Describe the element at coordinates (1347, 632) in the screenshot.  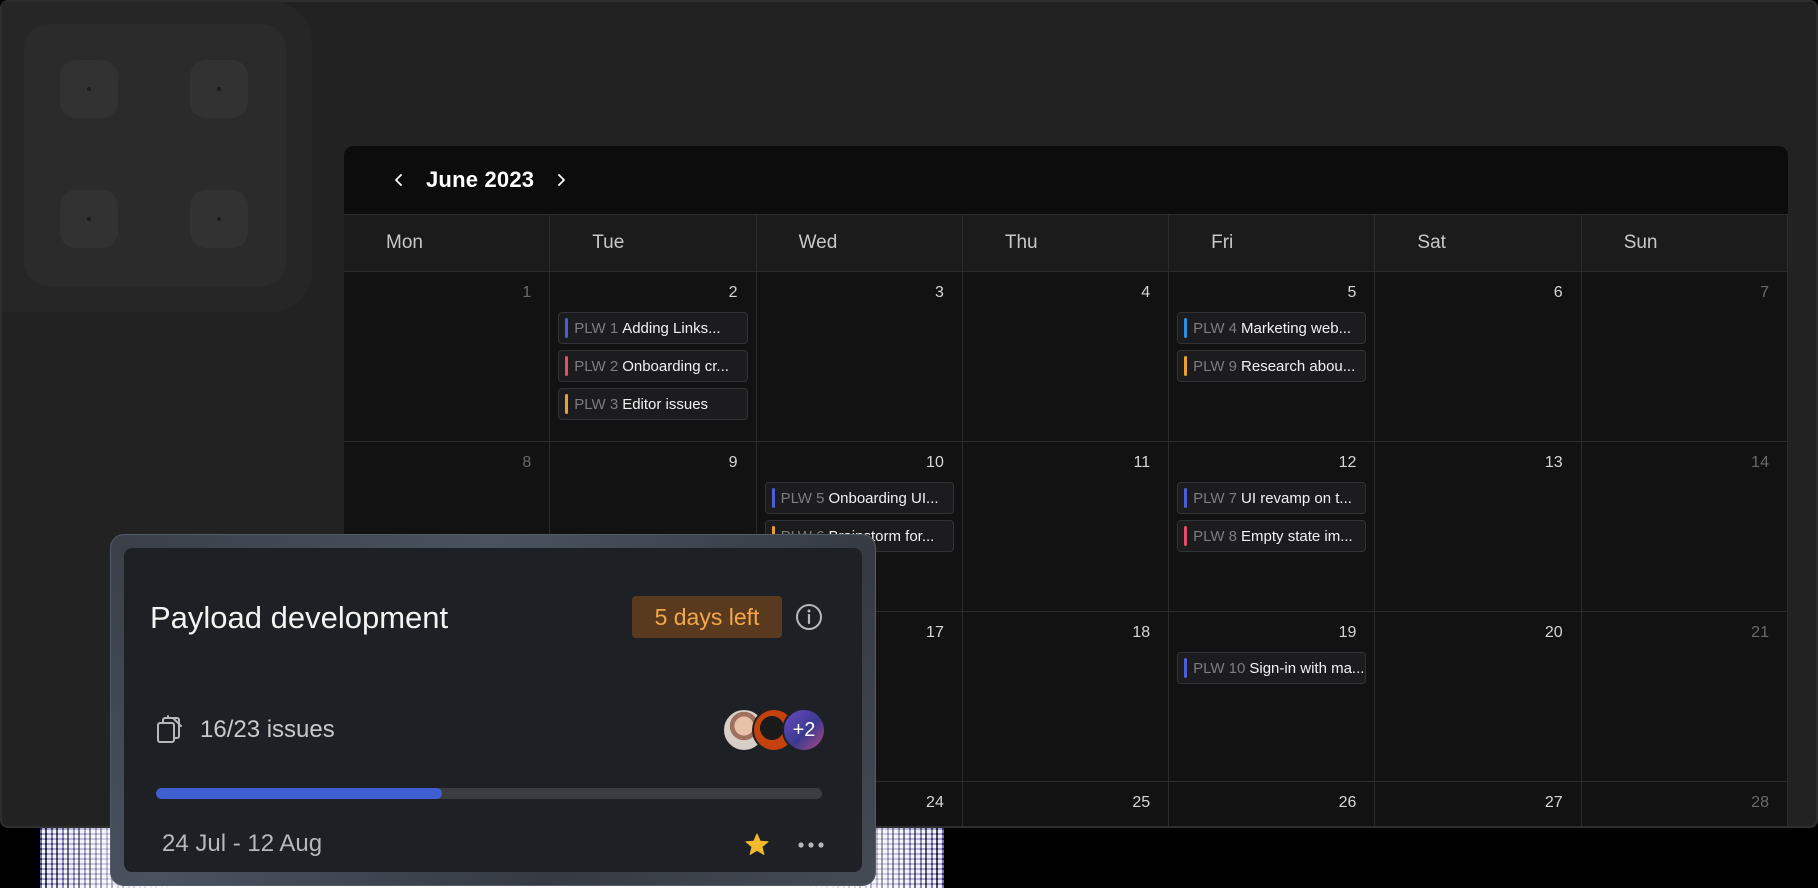
I see `day-number: 19` at that location.